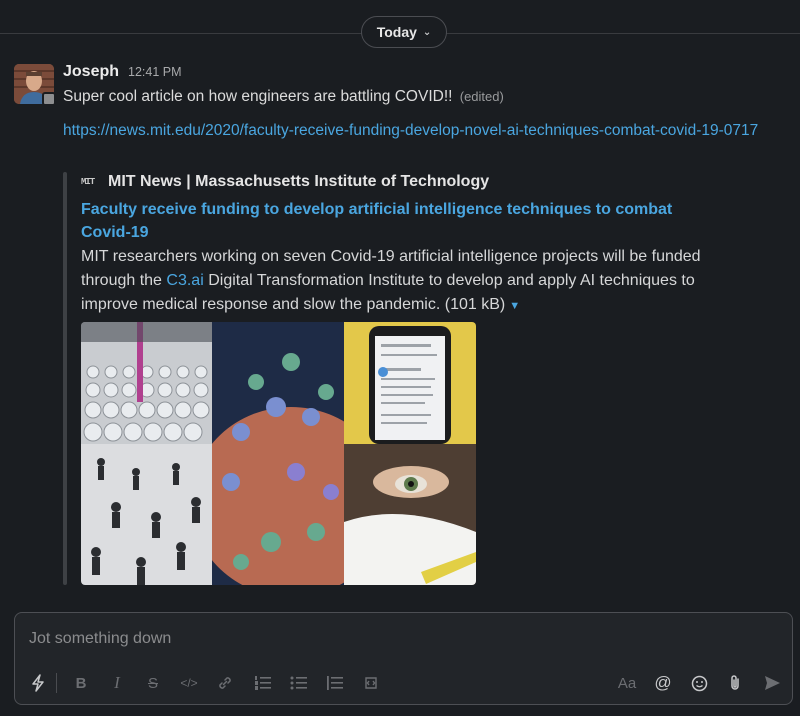 This screenshot has height=716, width=800. Describe the element at coordinates (65, 378) in the screenshot. I see `attachment-bar` at that location.